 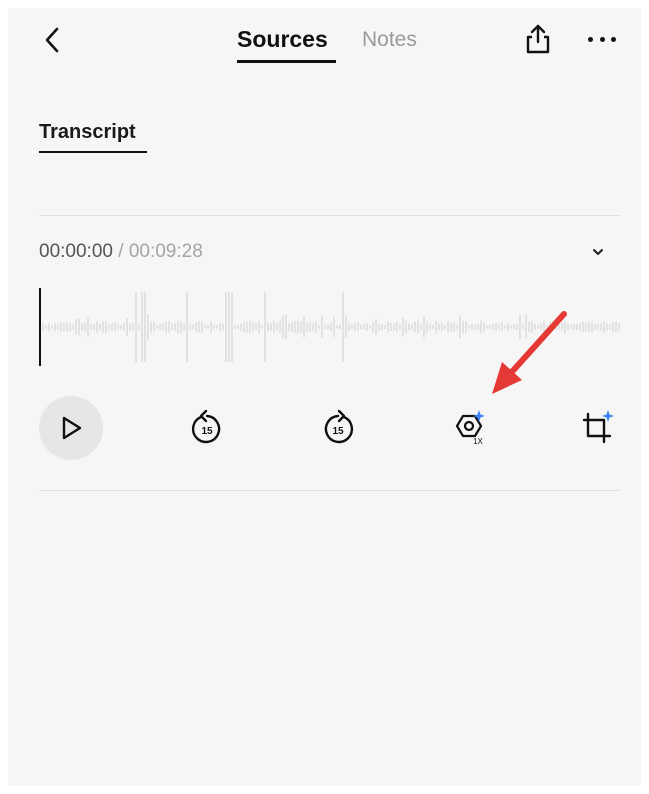 What do you see at coordinates (165, 251) in the screenshot?
I see `total-time: 00:09:28` at bounding box center [165, 251].